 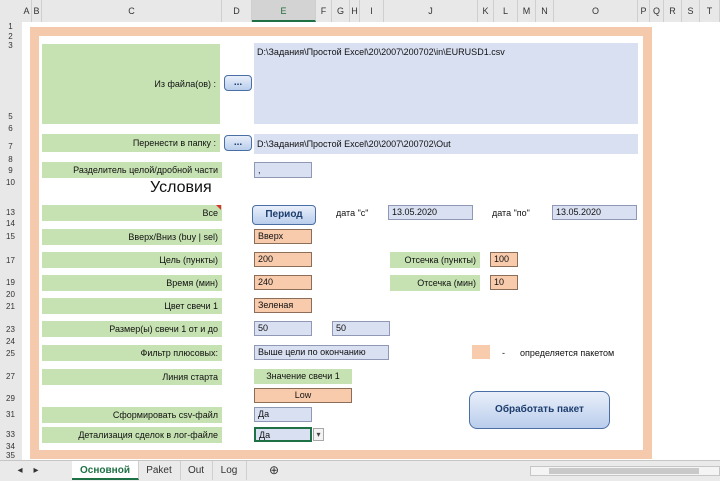 What do you see at coordinates (283, 236) in the screenshot?
I see `direction-field: Вверх` at bounding box center [283, 236].